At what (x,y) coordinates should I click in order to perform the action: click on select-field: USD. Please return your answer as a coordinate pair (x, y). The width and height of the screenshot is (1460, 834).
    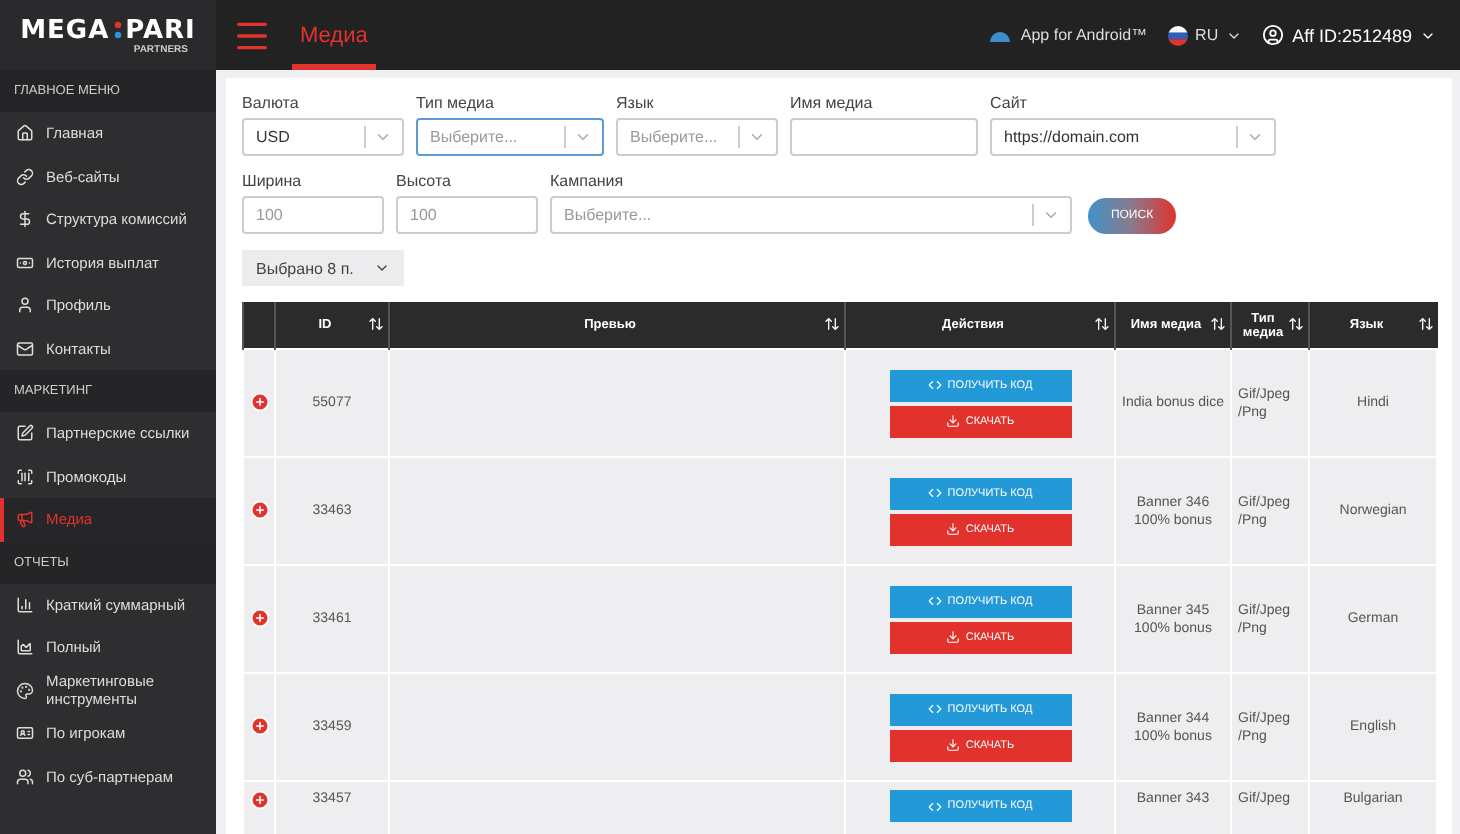
    Looking at the image, I should click on (323, 137).